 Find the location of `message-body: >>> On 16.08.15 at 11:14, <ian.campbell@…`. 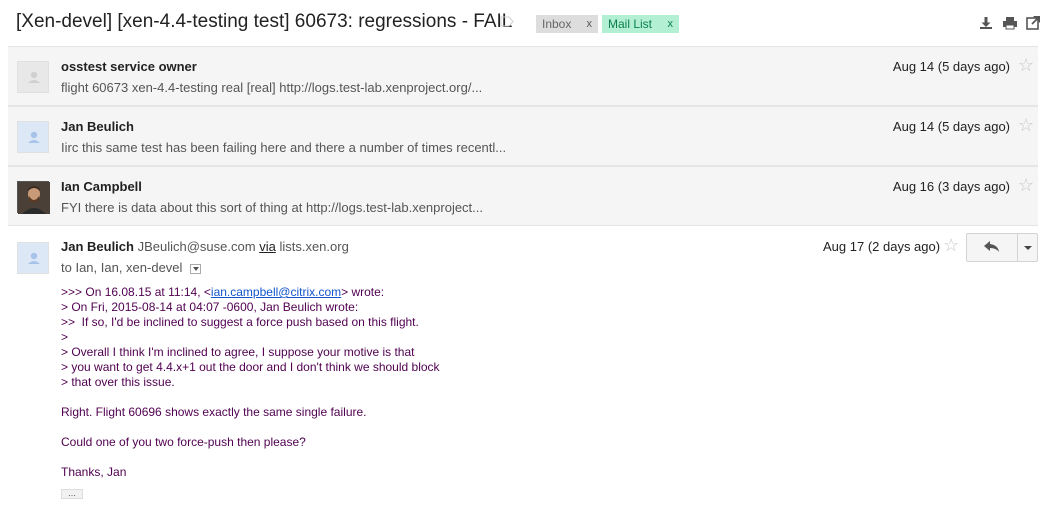

message-body: >>> On 16.08.15 at 11:14, <ian.campbell@… is located at coordinates (250, 382).